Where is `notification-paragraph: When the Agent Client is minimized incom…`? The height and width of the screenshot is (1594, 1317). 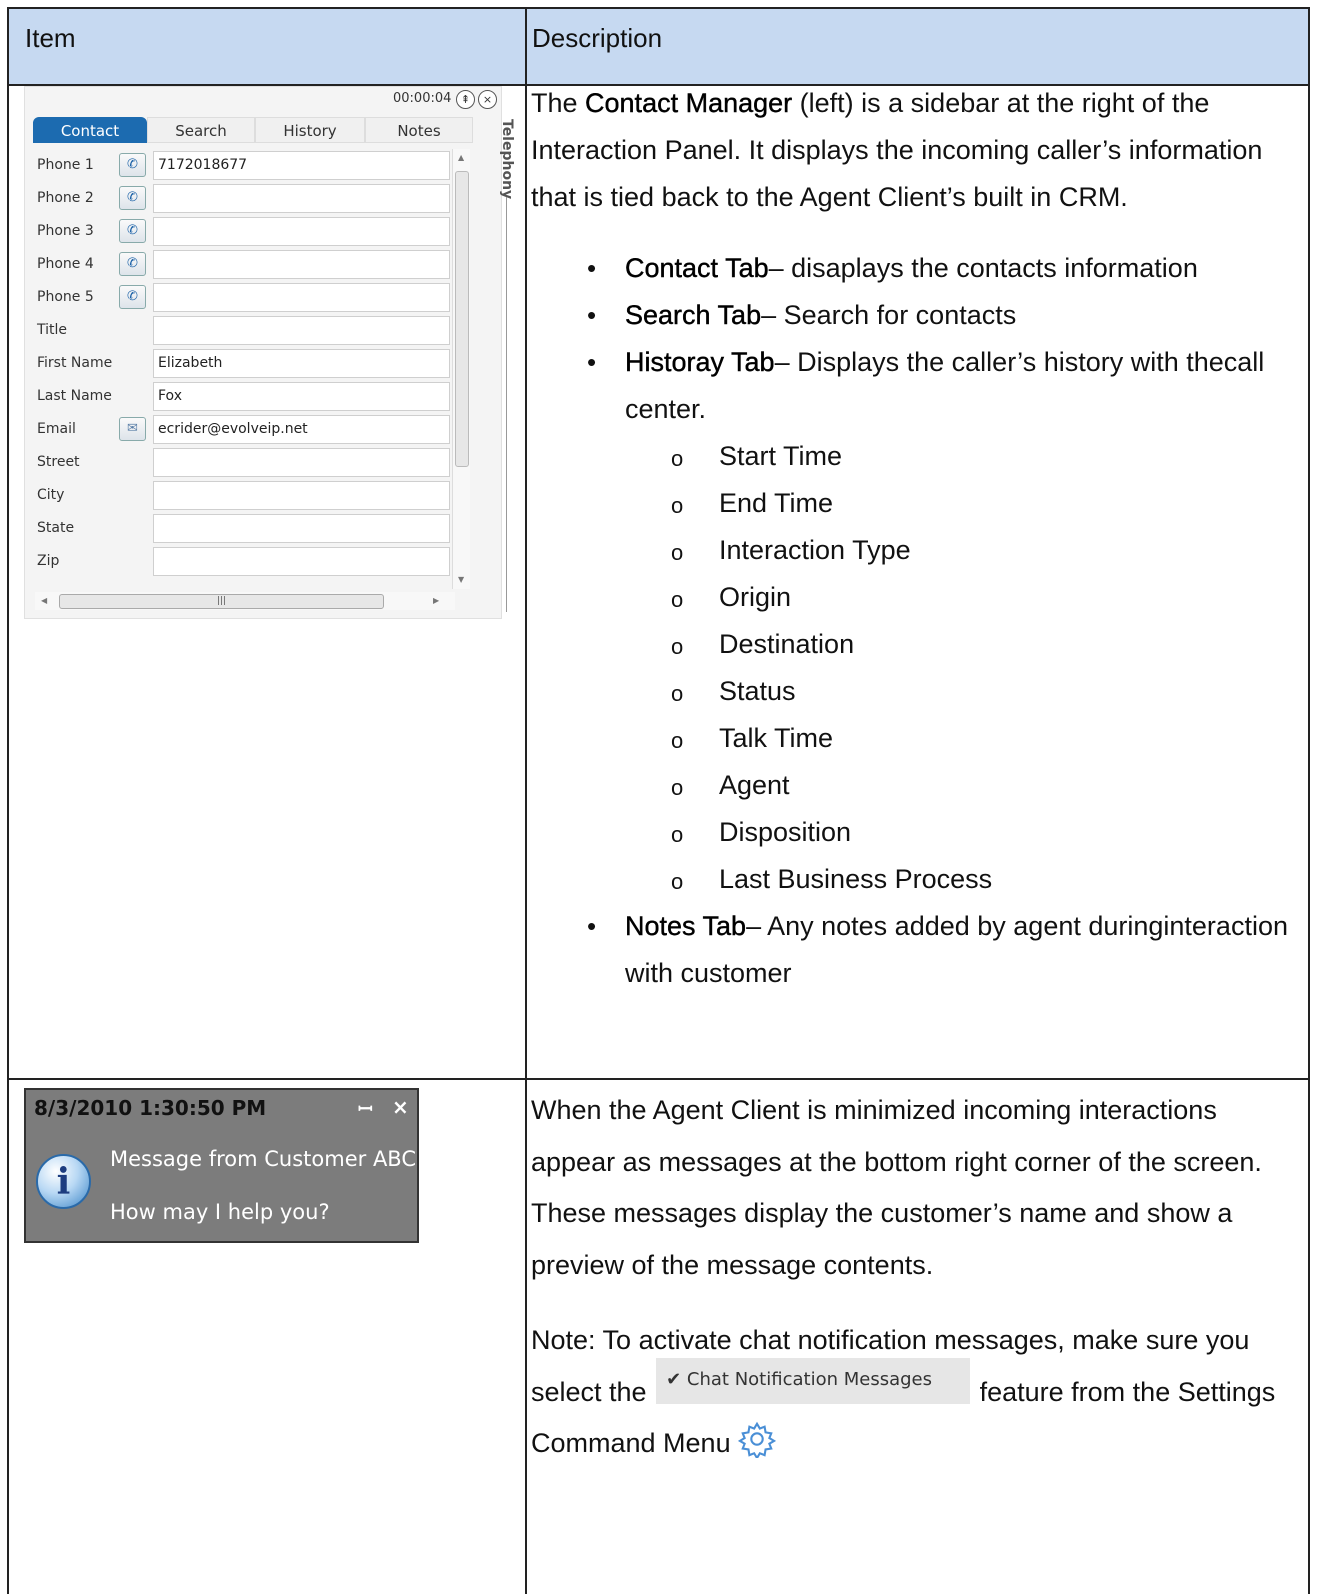 notification-paragraph: When the Agent Client is minimized incom… is located at coordinates (896, 1187).